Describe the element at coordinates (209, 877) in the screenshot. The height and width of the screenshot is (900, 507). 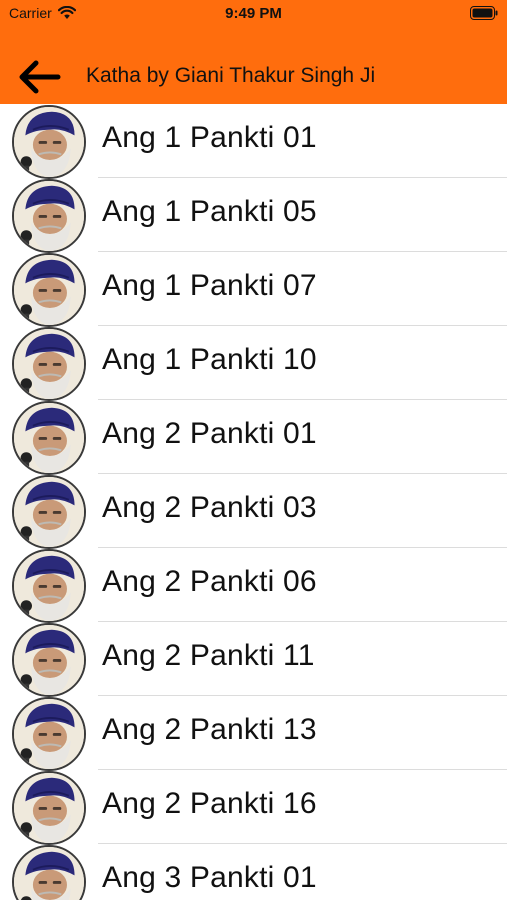
I see `list-item-label: Ang 3 Pankti 01` at that location.